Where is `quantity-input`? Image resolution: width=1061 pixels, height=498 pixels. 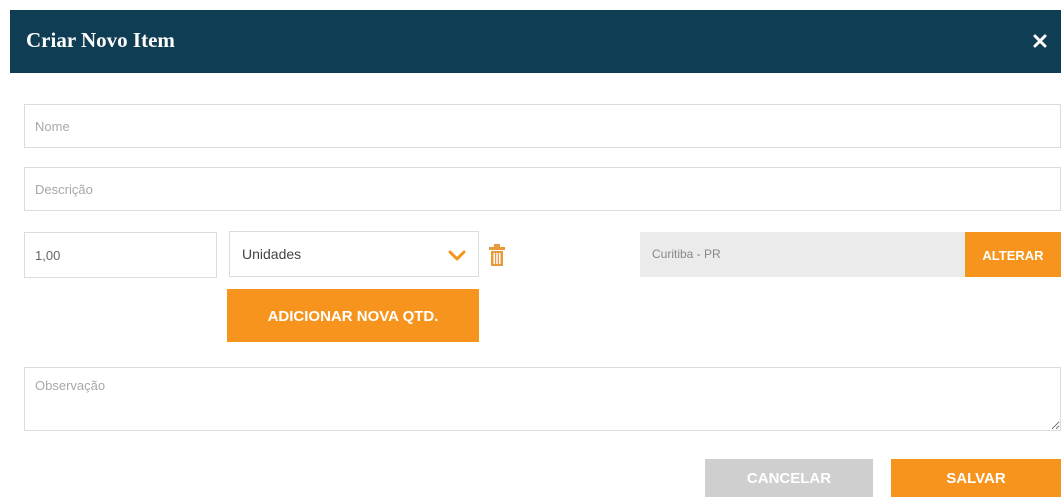 quantity-input is located at coordinates (120, 255).